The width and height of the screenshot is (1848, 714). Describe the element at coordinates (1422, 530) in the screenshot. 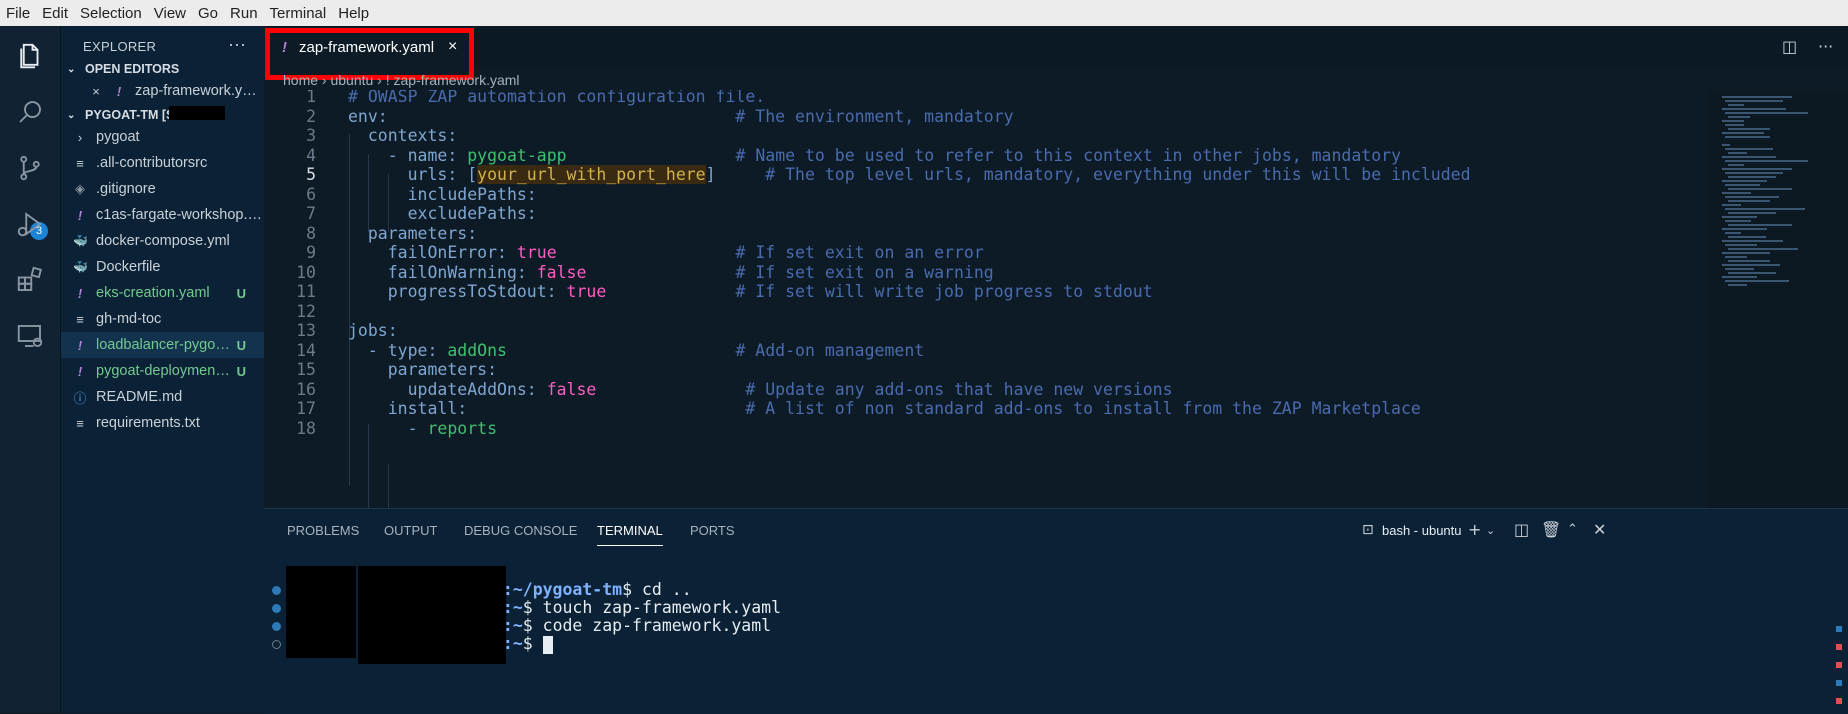

I see `terminal-name: bash - ubuntu` at that location.